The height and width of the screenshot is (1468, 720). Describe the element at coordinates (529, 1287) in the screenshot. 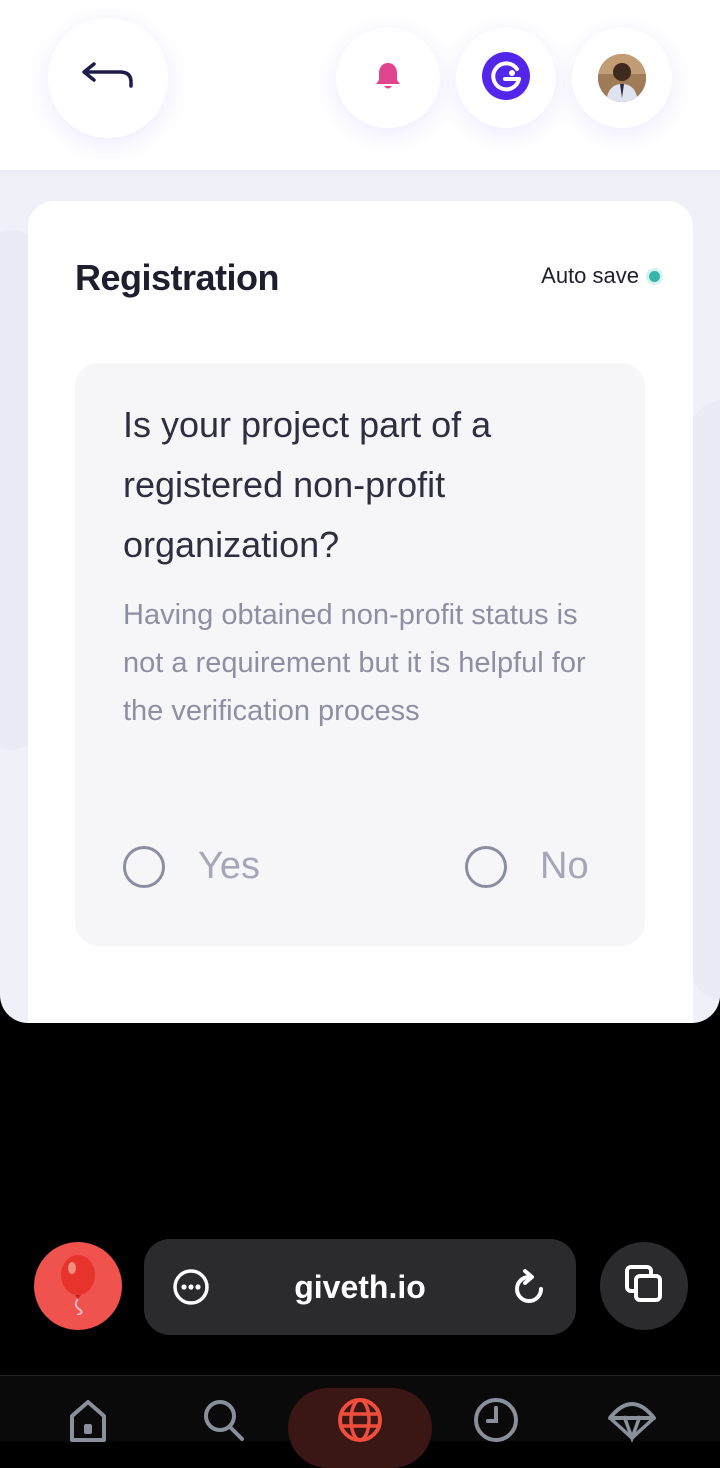

I see `reload-icon` at that location.